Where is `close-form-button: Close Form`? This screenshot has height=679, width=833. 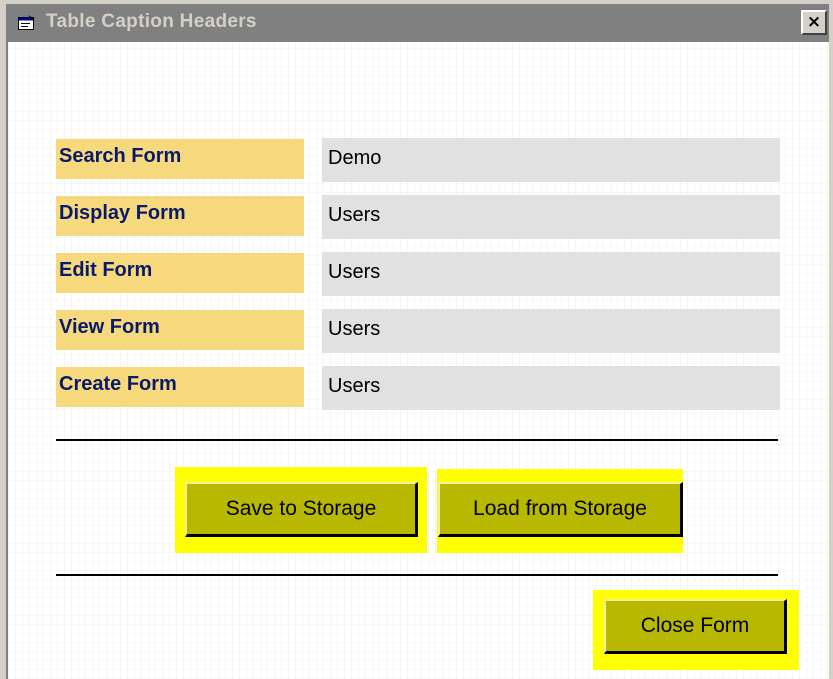 close-form-button: Close Form is located at coordinates (695, 626).